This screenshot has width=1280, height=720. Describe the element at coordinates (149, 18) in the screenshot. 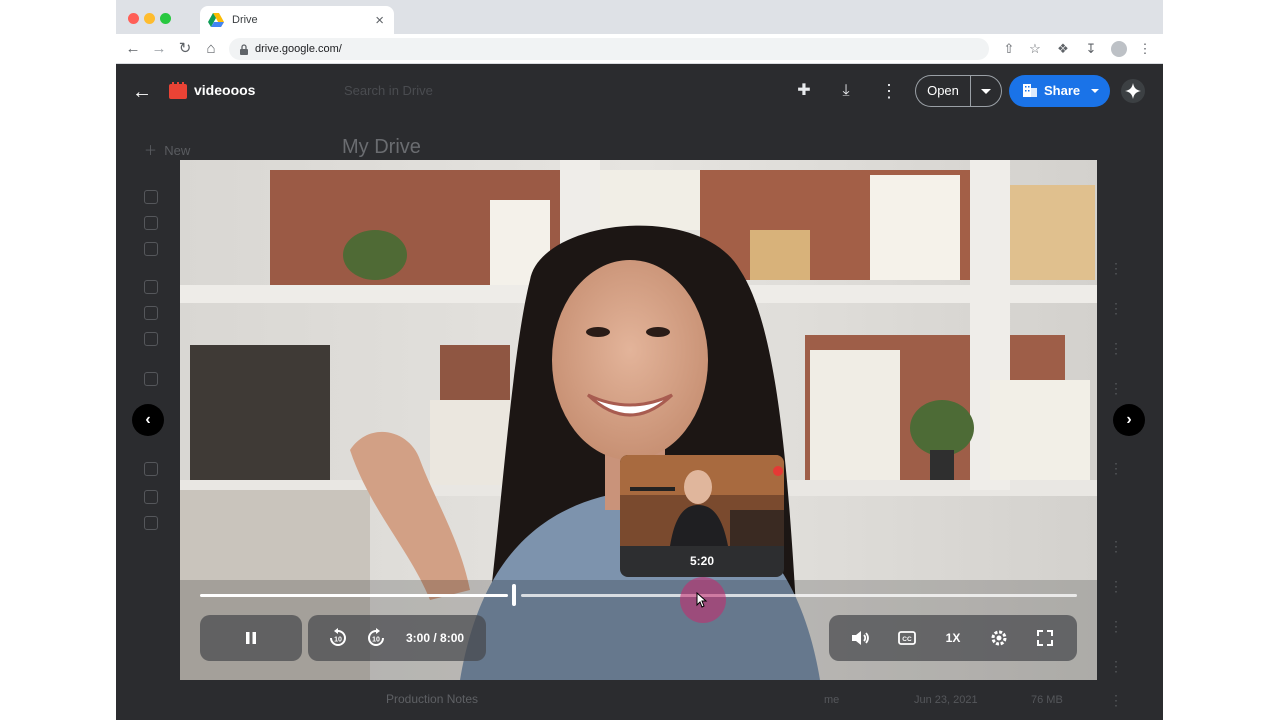

I see `minimize-window-button` at that location.